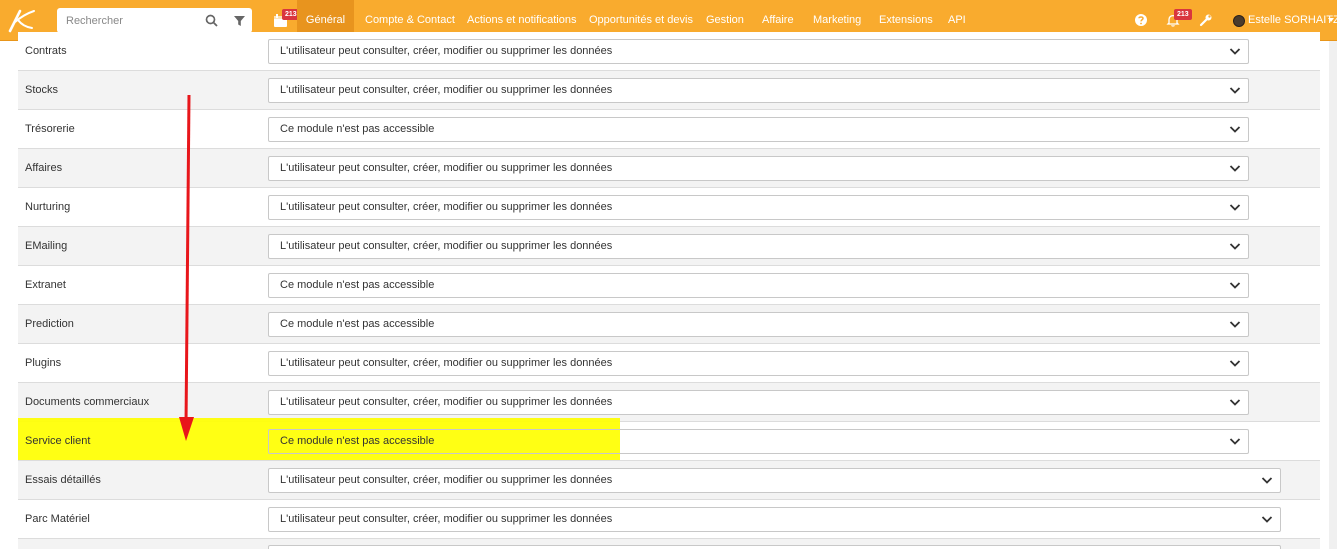 This screenshot has height=549, width=1337. Describe the element at coordinates (669, 544) in the screenshot. I see `table-row` at that location.